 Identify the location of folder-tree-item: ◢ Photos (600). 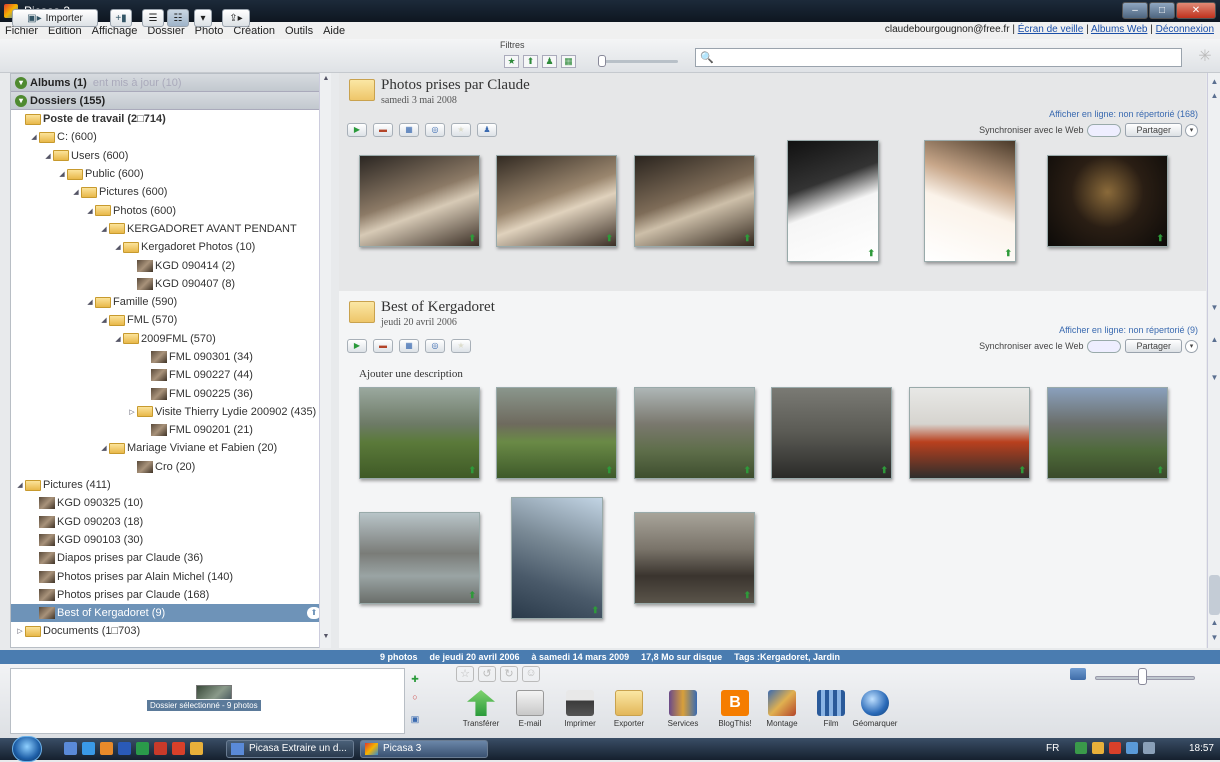
(170, 210).